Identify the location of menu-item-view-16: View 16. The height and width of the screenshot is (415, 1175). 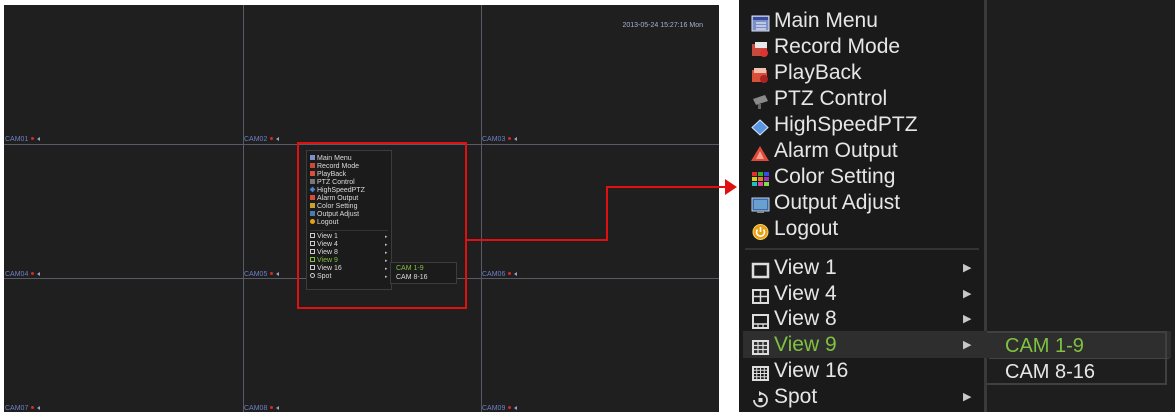
(799, 371).